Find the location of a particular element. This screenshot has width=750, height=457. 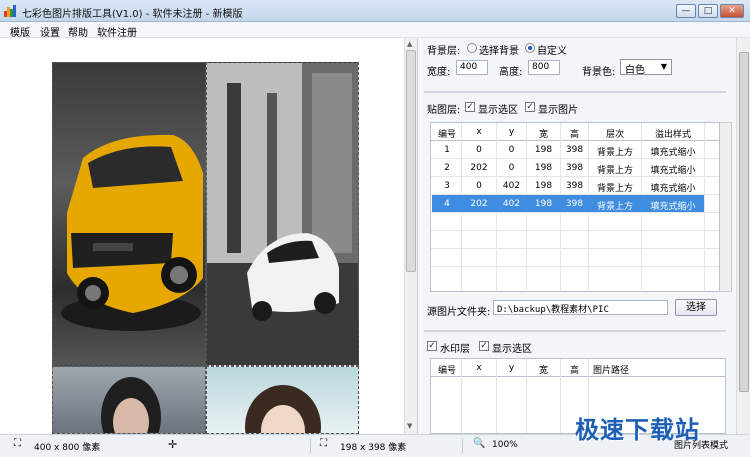

show-image-label: 显示图片 is located at coordinates (558, 108).